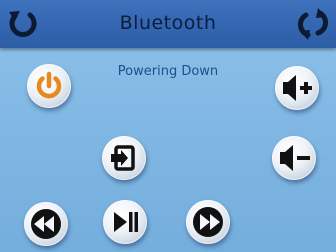 Image resolution: width=336 pixels, height=252 pixels. I want to click on fast-forward-icon, so click(208, 222).